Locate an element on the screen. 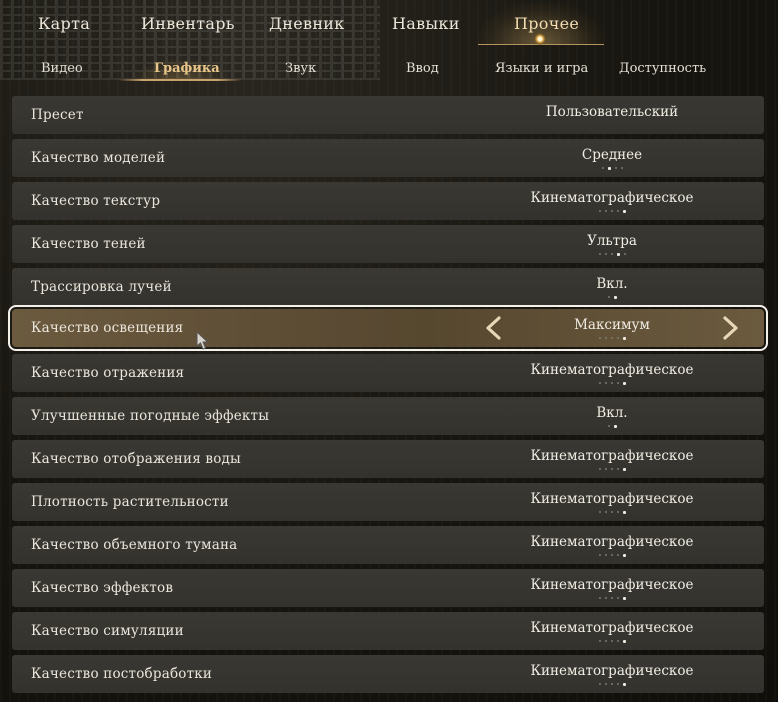 Image resolution: width=778 pixels, height=702 pixels. setting-label: Качество постобработки is located at coordinates (122, 674).